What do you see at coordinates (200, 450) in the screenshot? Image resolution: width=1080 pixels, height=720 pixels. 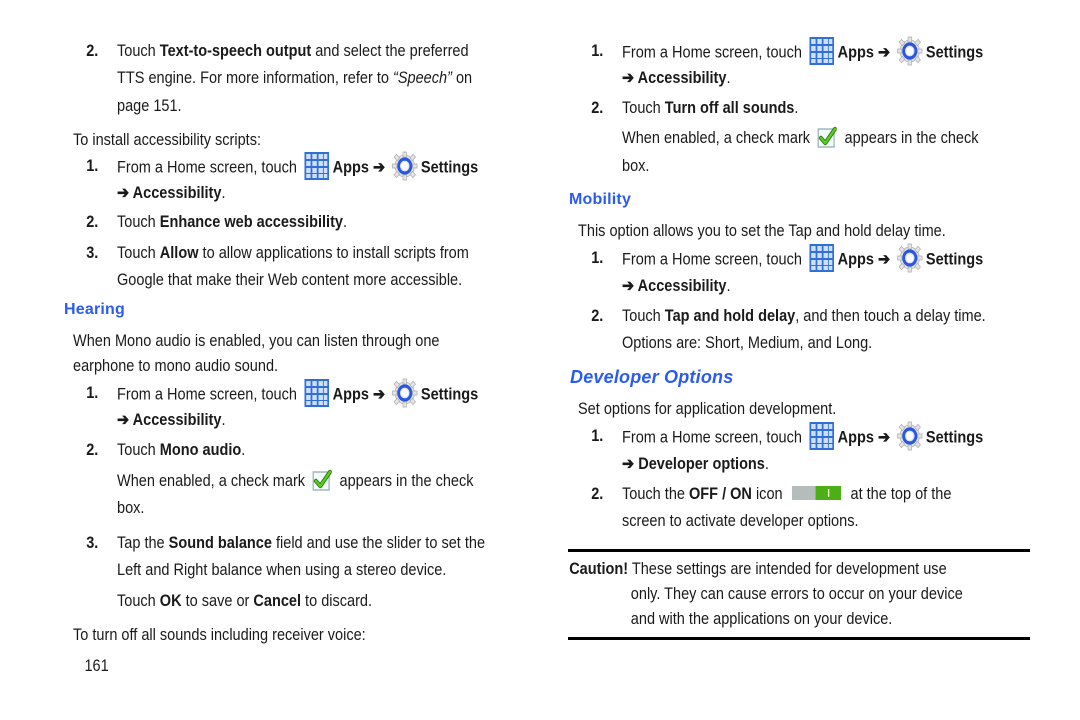 I see `mono-audio-term: Mono audio` at bounding box center [200, 450].